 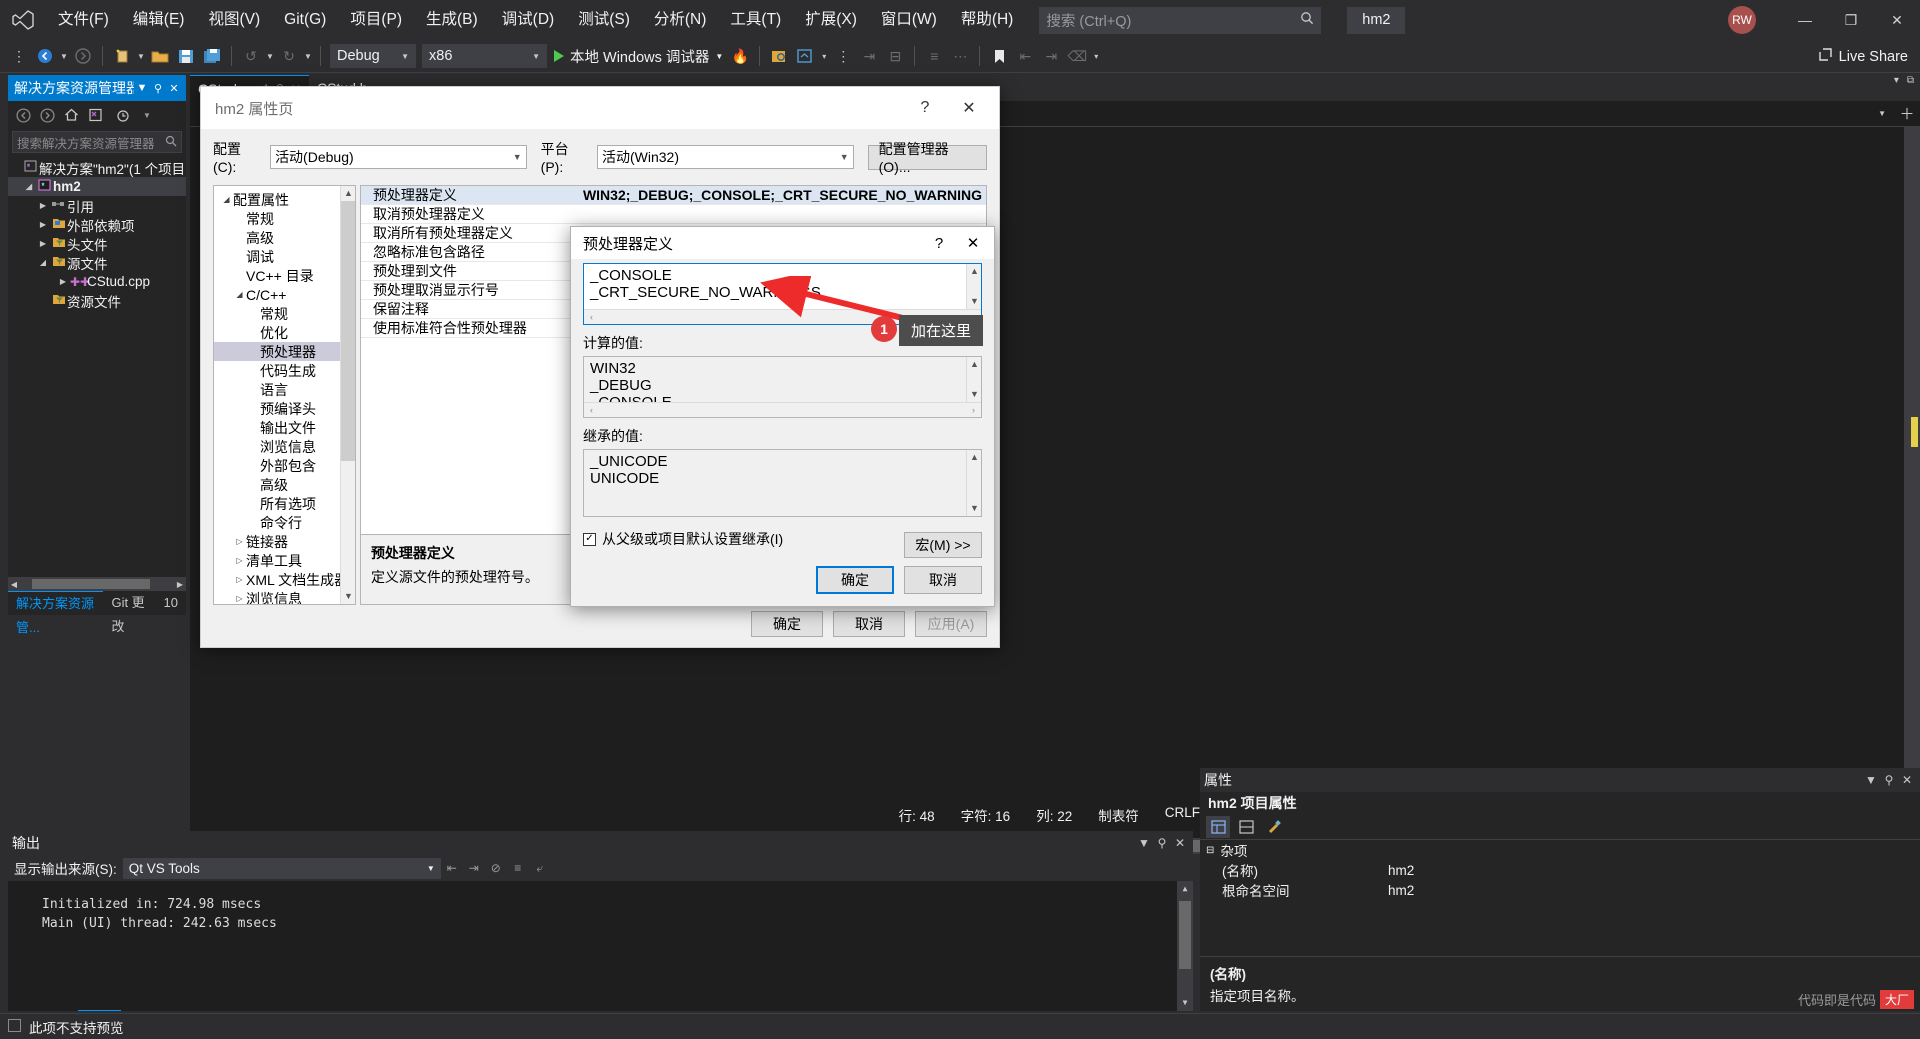 What do you see at coordinates (284, 294) in the screenshot?
I see `category-c-cpp: ◢ C/C++` at bounding box center [284, 294].